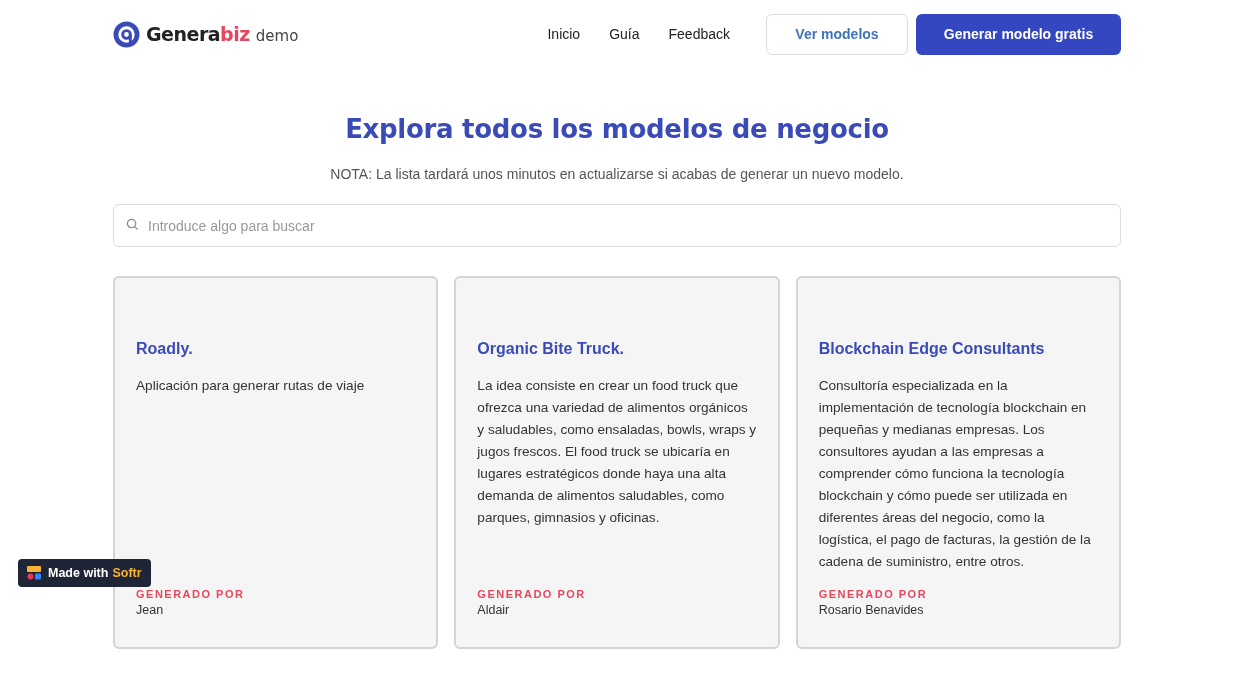  What do you see at coordinates (564, 34) in the screenshot?
I see `nav-link: Inicio` at bounding box center [564, 34].